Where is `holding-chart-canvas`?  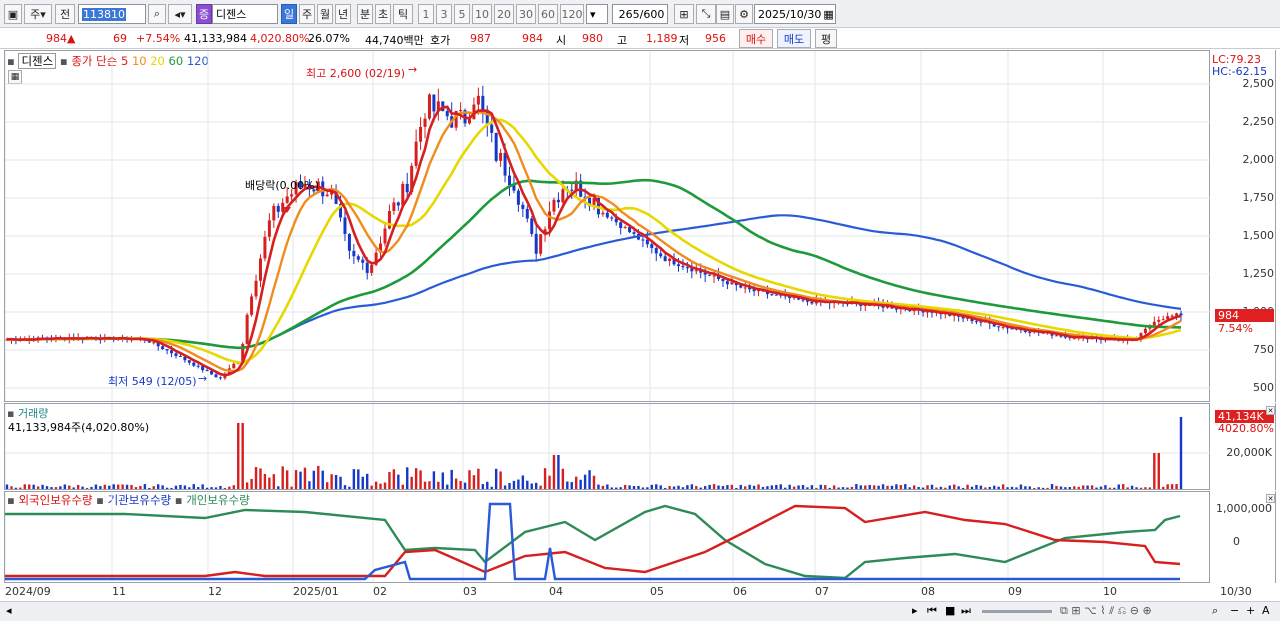 holding-chart-canvas is located at coordinates (593, 537).